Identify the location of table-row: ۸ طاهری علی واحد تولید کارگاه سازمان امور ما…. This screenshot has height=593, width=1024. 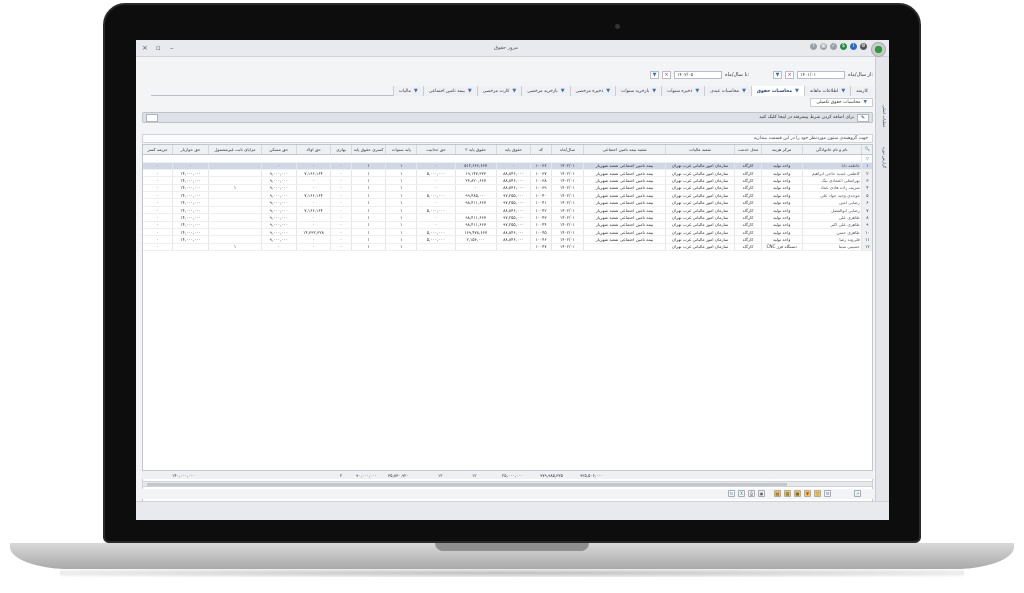
(507, 217).